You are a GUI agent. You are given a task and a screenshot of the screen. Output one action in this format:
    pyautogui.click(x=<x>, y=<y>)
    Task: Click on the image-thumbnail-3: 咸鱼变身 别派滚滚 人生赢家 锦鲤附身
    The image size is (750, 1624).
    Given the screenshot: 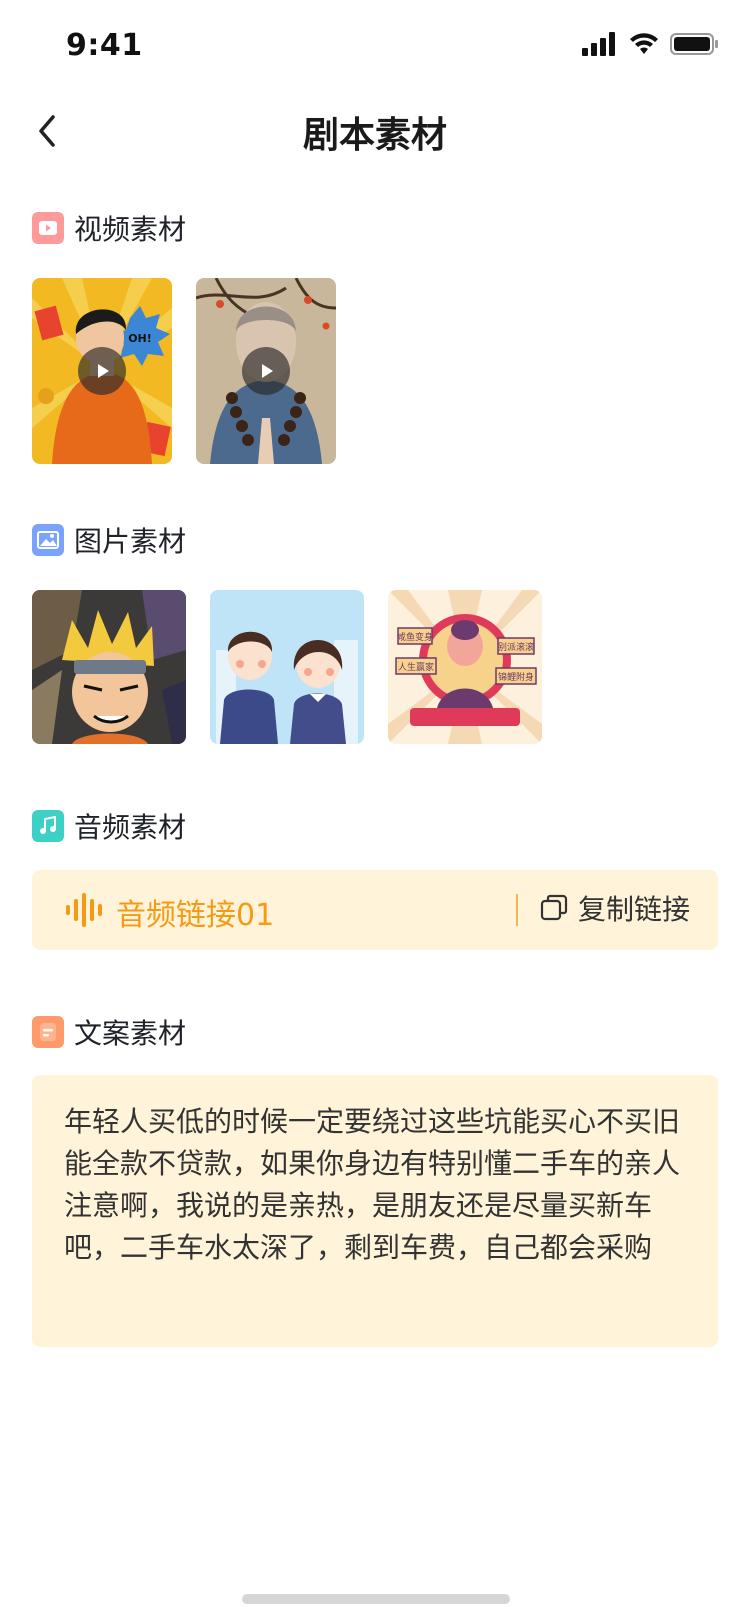 What is the action you would take?
    pyautogui.click(x=465, y=667)
    